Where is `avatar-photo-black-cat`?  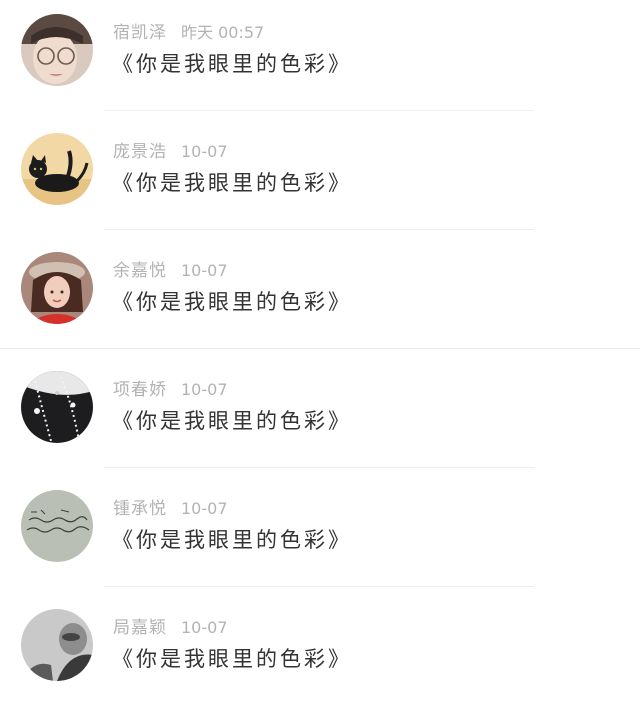 avatar-photo-black-cat is located at coordinates (57, 169).